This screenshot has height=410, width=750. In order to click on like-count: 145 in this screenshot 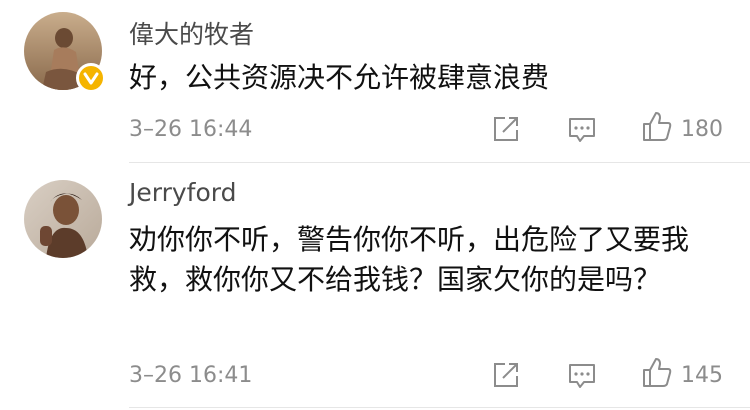, I will do `click(702, 375)`.